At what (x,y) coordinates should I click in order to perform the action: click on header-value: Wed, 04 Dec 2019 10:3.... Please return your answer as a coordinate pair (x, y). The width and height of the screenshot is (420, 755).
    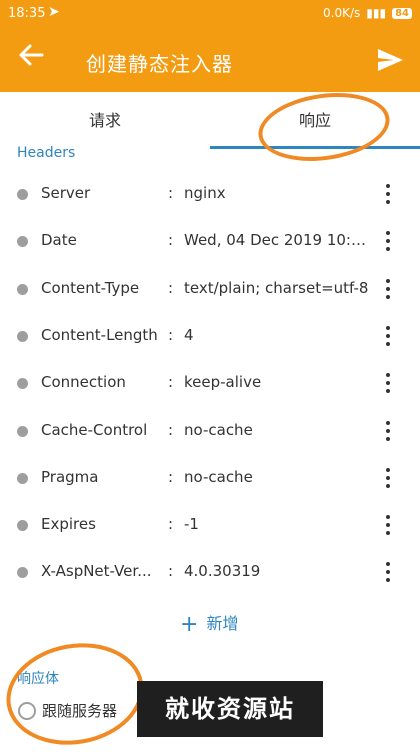
    Looking at the image, I should click on (277, 240).